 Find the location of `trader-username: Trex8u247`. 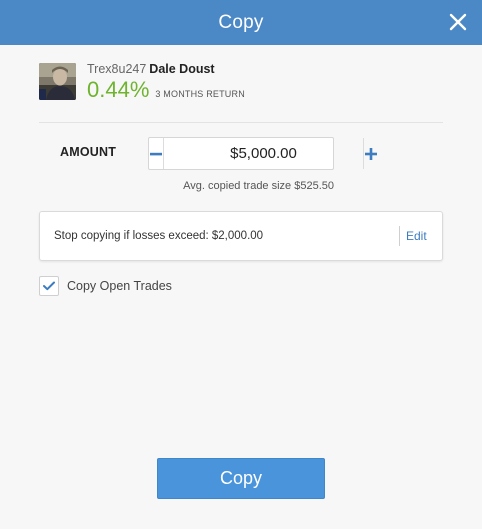

trader-username: Trex8u247 is located at coordinates (116, 69).